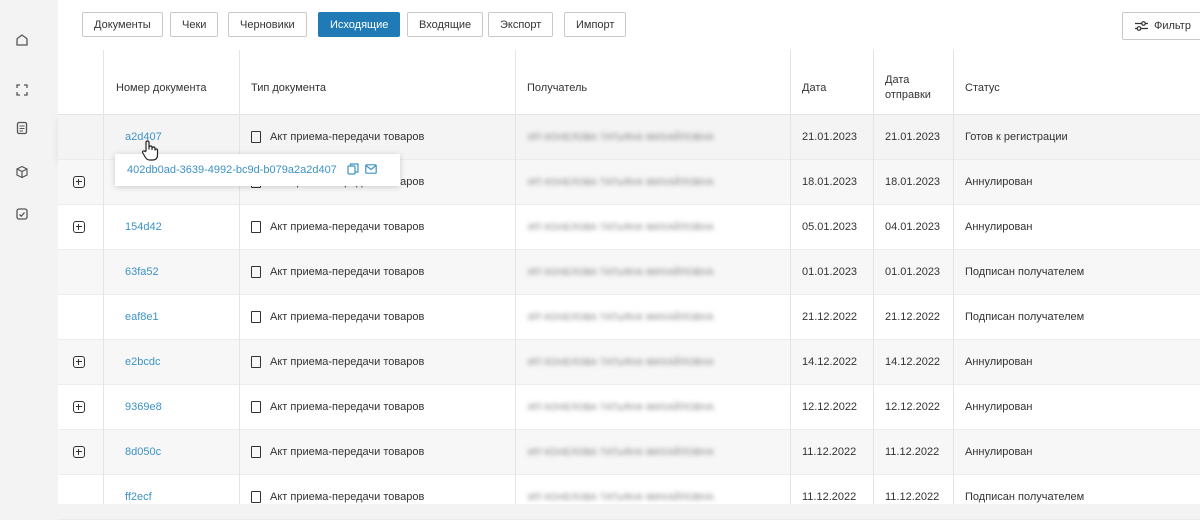 The image size is (1200, 520). I want to click on sent-date: 14.12.2022, so click(913, 362).